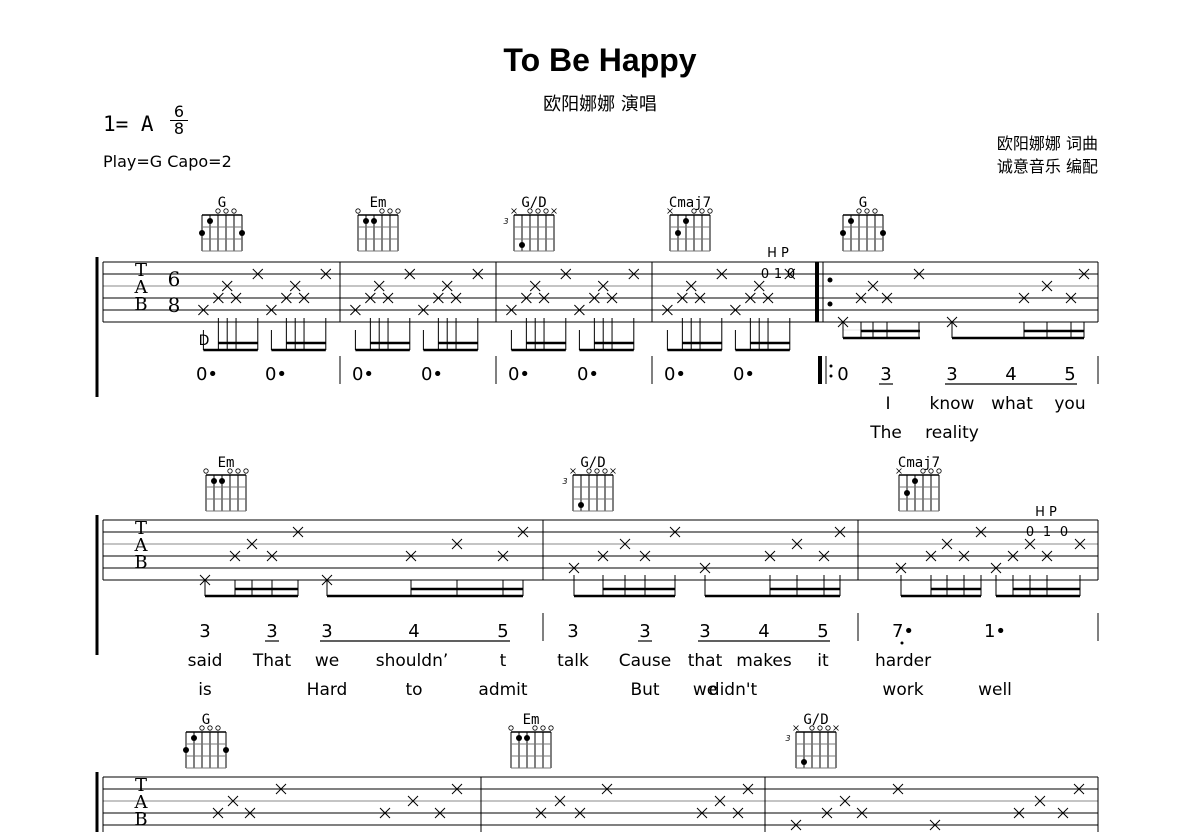 This screenshot has width=1200, height=832. Describe the element at coordinates (573, 661) in the screenshot. I see `lyric-line-1: talk` at that location.